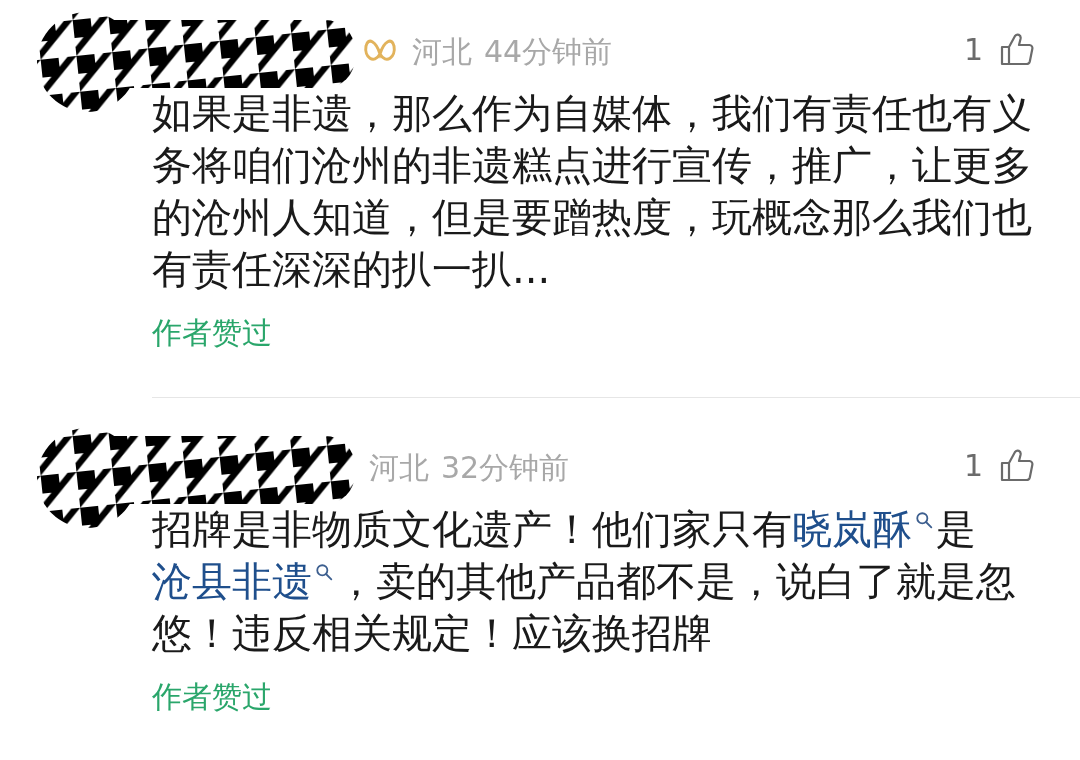 The height and width of the screenshot is (760, 1080). I want to click on keyword-link: 晓岚酥, so click(864, 529).